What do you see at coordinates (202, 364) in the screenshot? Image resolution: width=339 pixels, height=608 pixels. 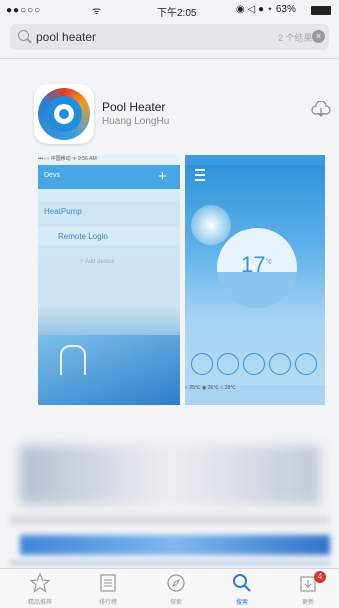 I see `mode-icon` at bounding box center [202, 364].